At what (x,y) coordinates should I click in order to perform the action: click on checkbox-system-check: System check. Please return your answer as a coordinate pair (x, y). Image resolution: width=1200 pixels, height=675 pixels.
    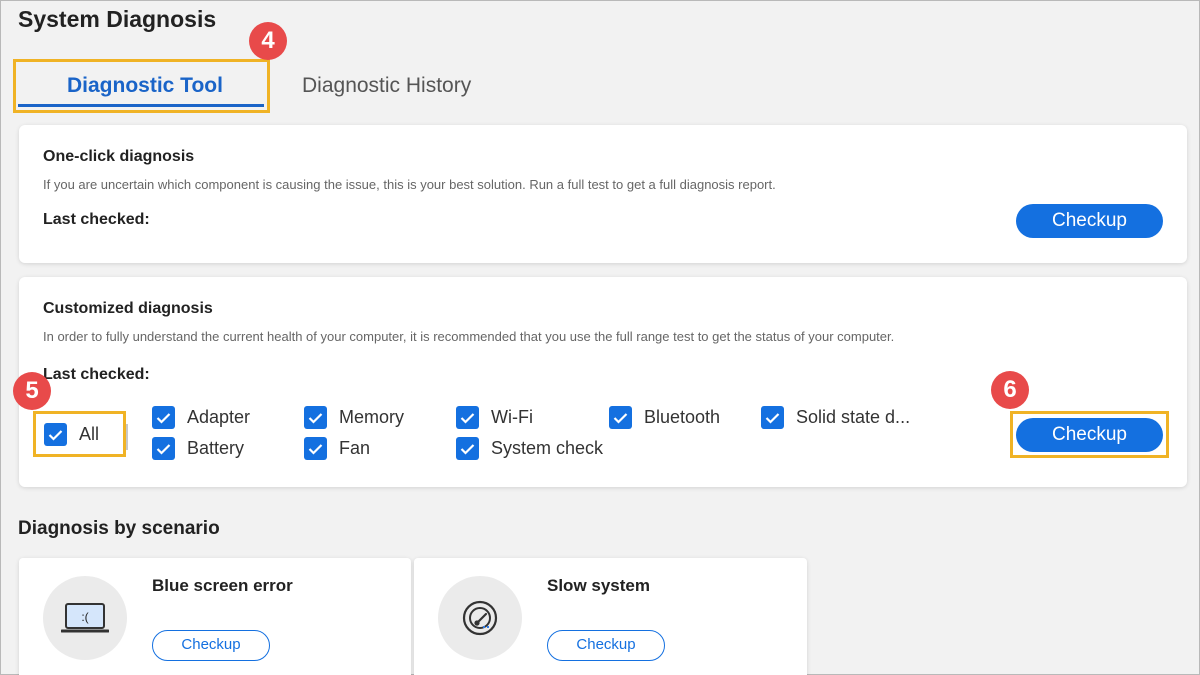
    Looking at the image, I should click on (529, 448).